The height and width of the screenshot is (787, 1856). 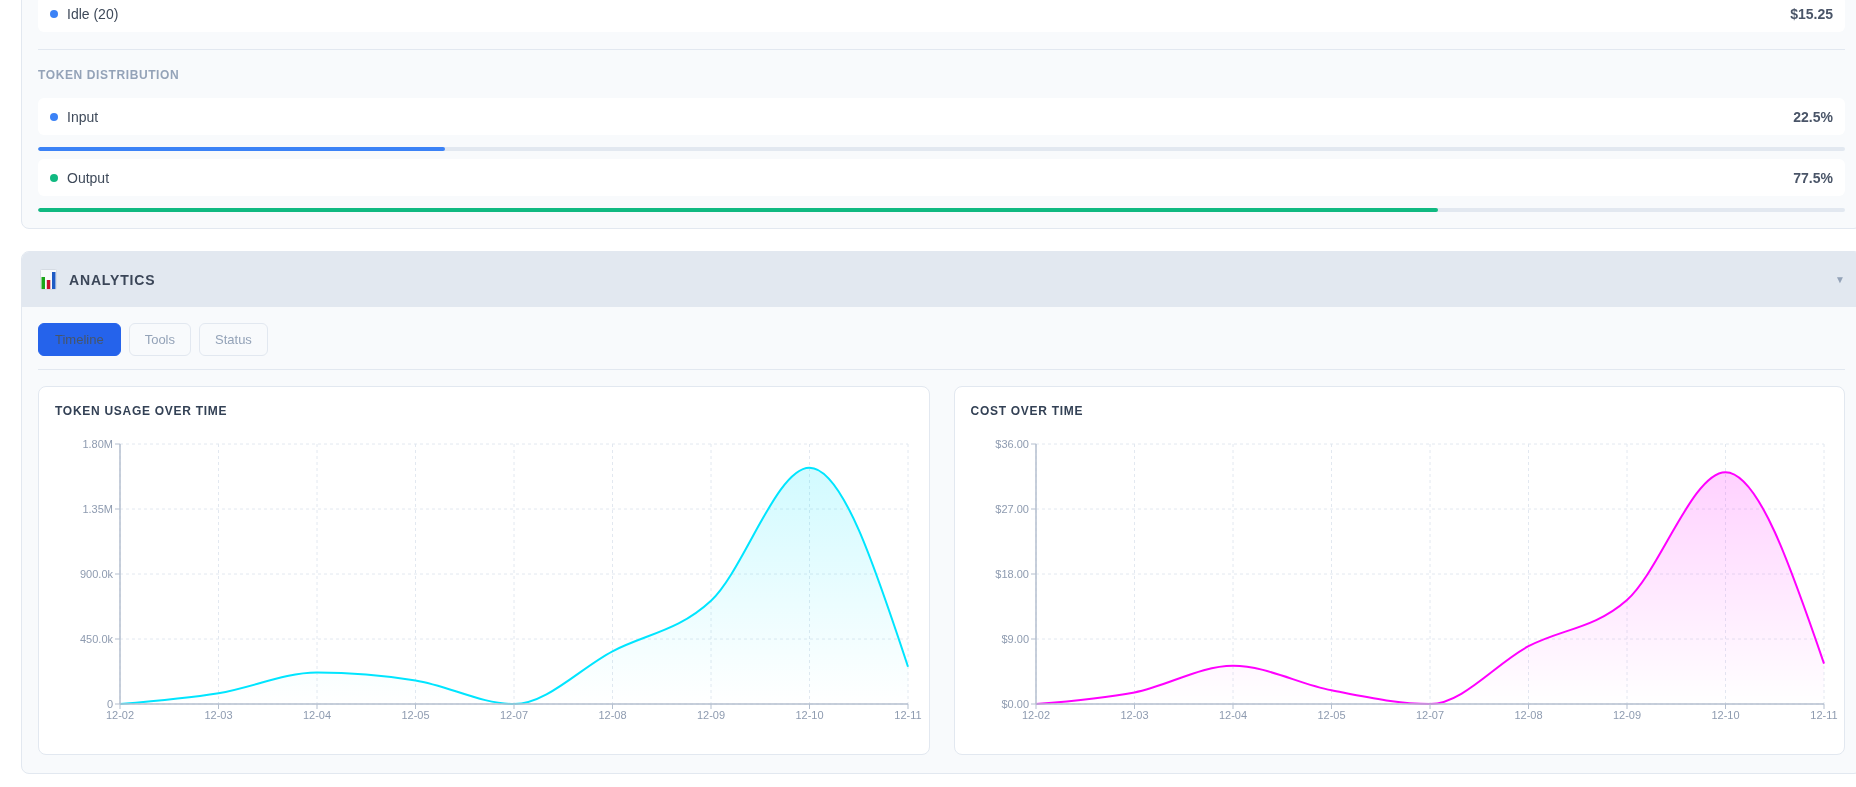 What do you see at coordinates (1011, 509) in the screenshot?
I see `axis-label: $27.00` at bounding box center [1011, 509].